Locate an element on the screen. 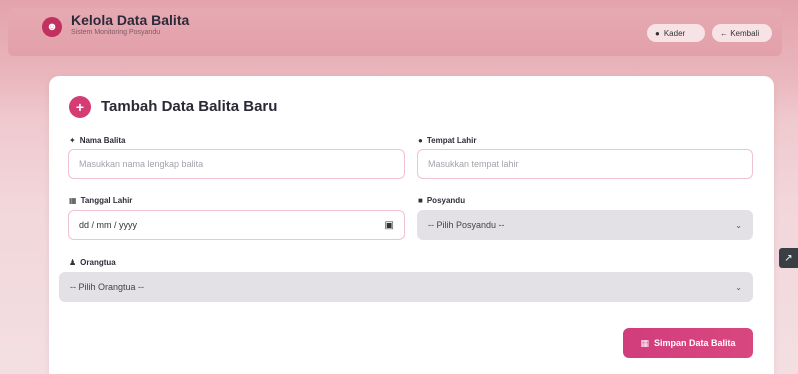 The image size is (798, 374). map-pin-icon: ● is located at coordinates (420, 140).